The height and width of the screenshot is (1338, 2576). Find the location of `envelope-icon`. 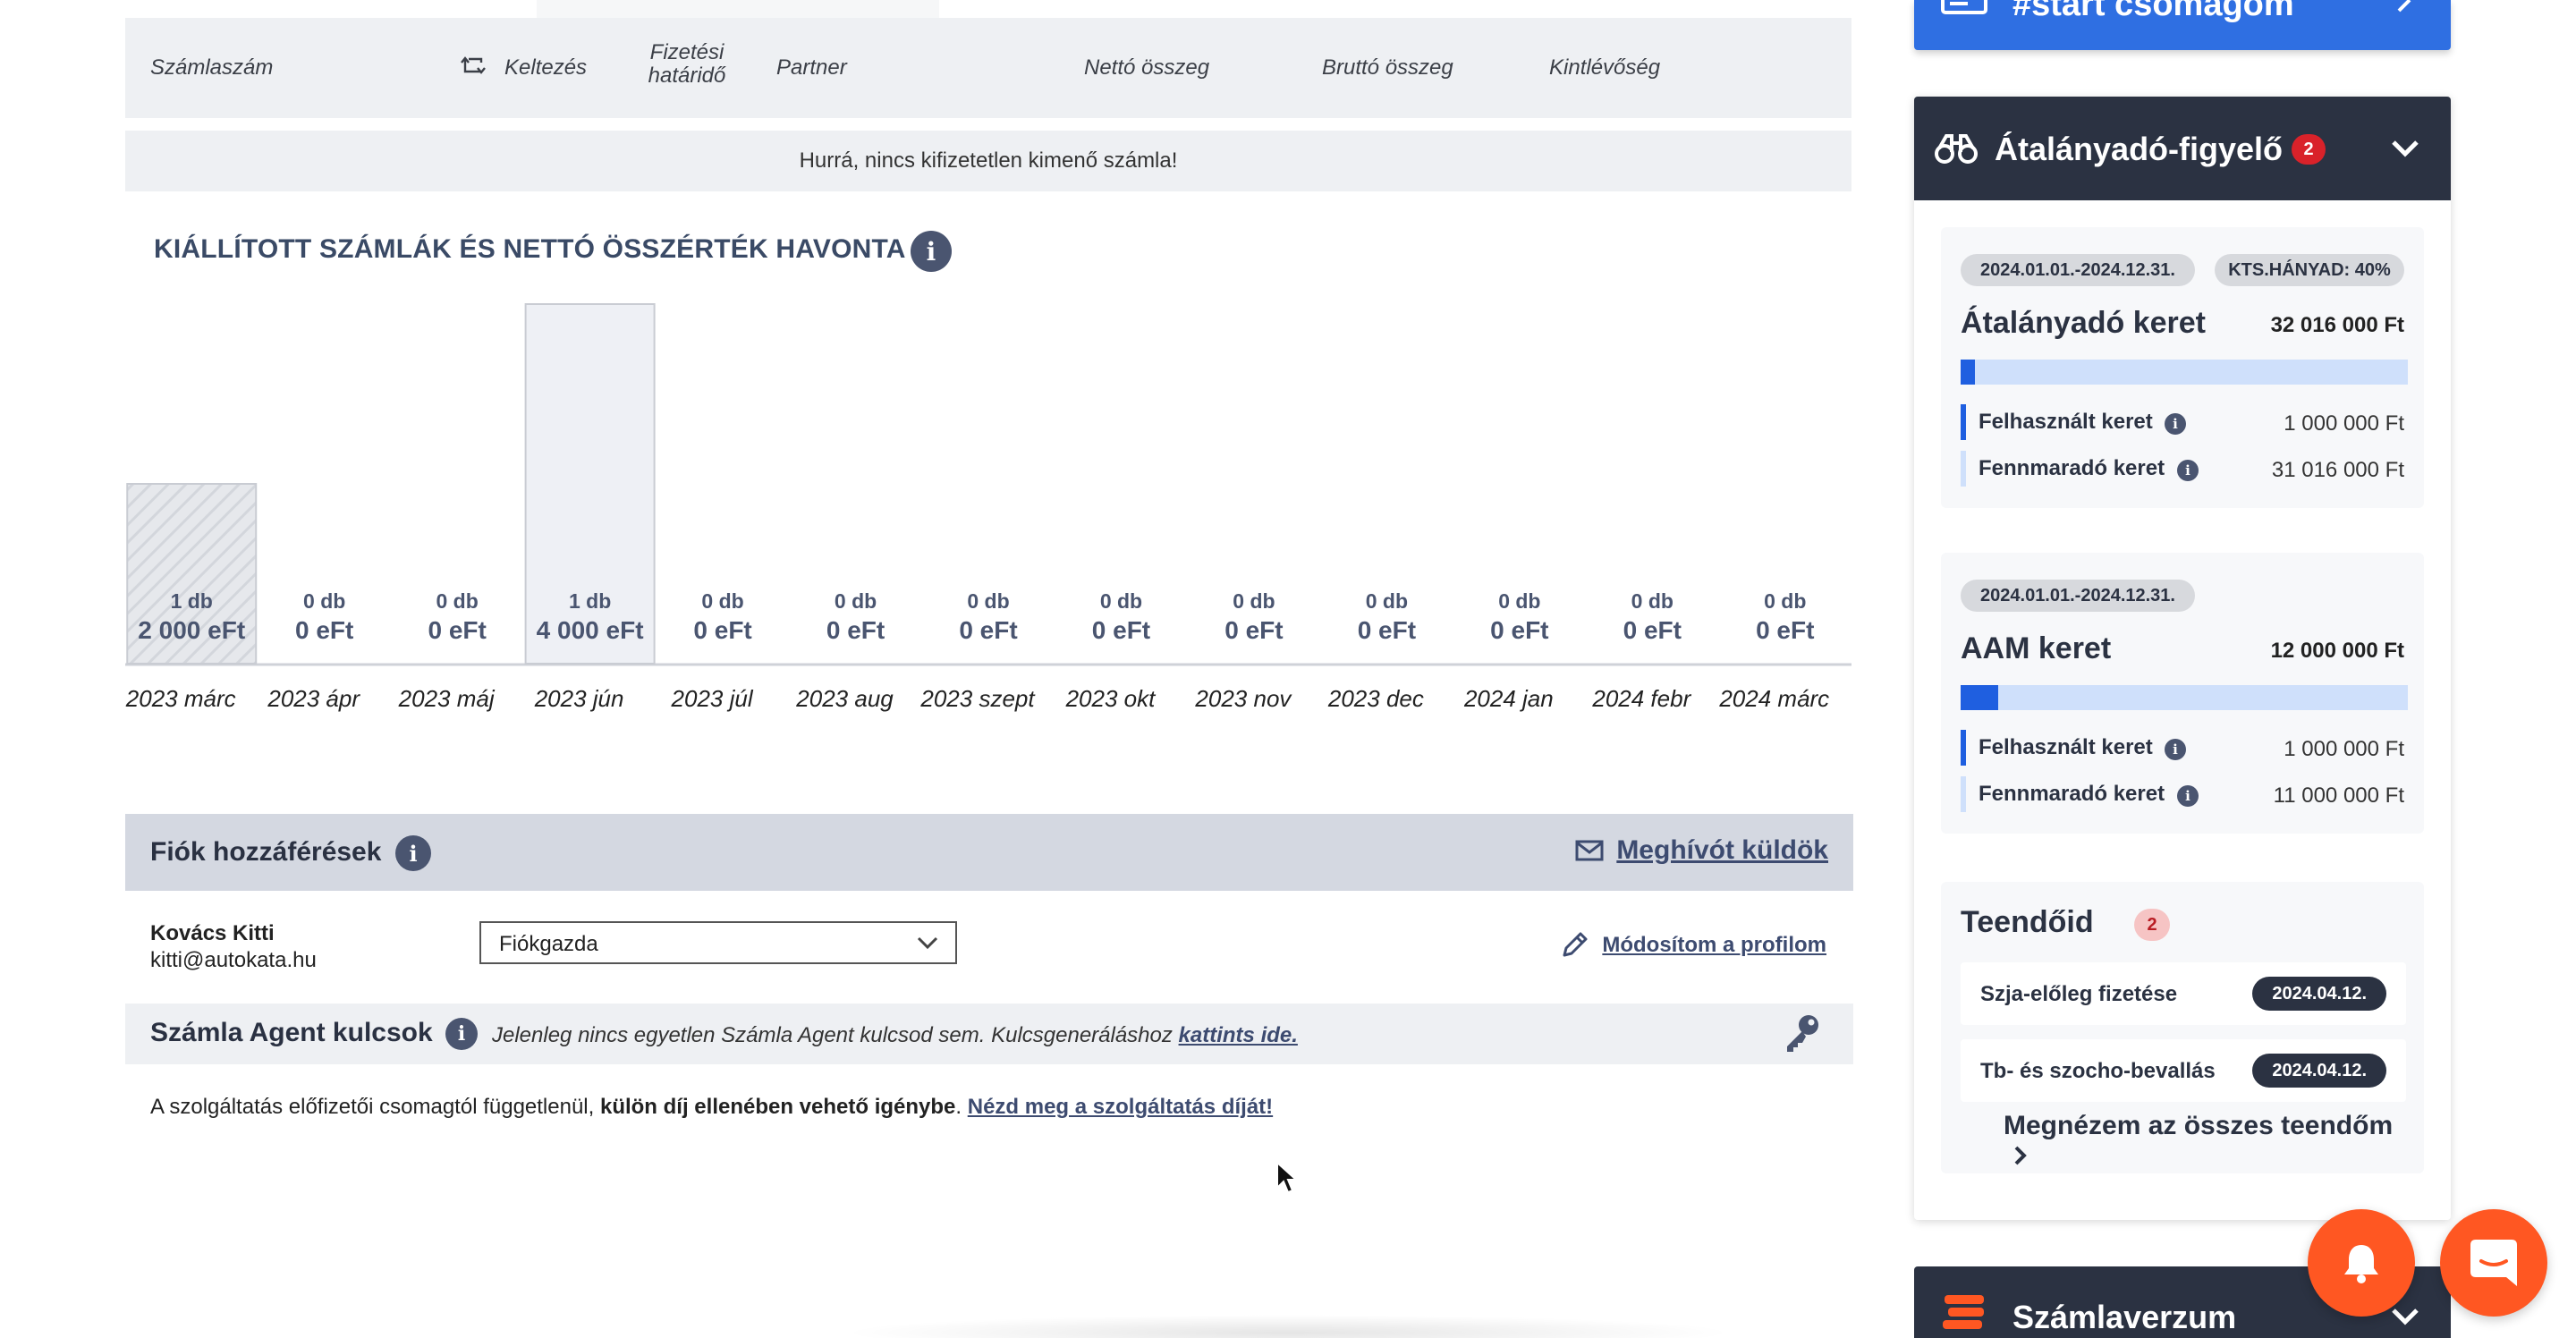

envelope-icon is located at coordinates (1589, 850).